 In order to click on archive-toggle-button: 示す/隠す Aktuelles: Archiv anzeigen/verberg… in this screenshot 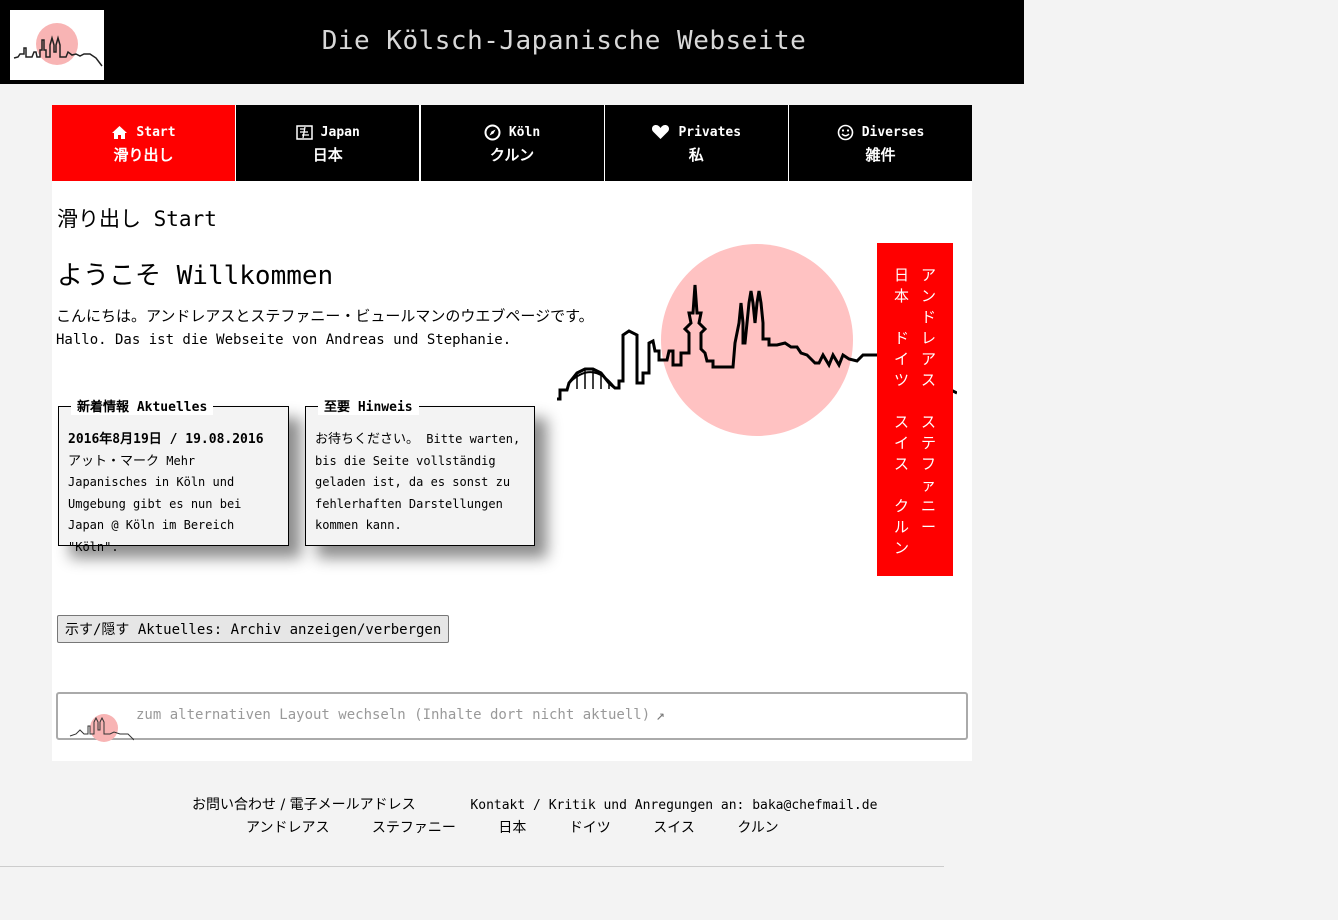, I will do `click(253, 629)`.